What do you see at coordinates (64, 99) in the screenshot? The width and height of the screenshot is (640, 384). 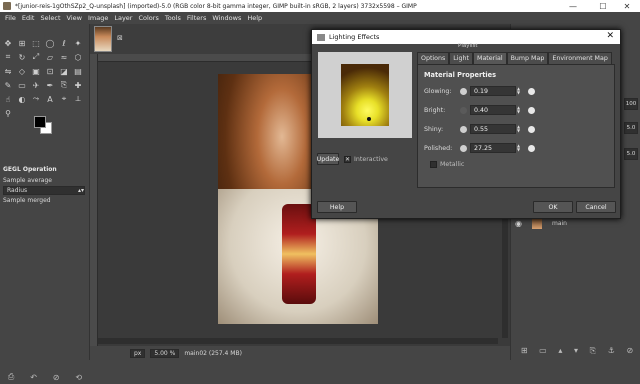 I see `color-picker-icon: ⌖` at bounding box center [64, 99].